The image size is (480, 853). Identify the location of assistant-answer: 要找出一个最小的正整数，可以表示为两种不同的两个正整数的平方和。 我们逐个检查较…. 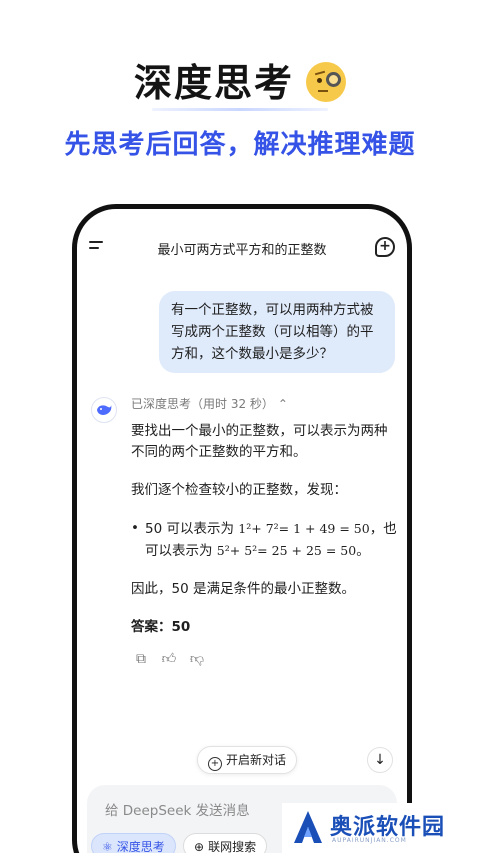
(264, 534).